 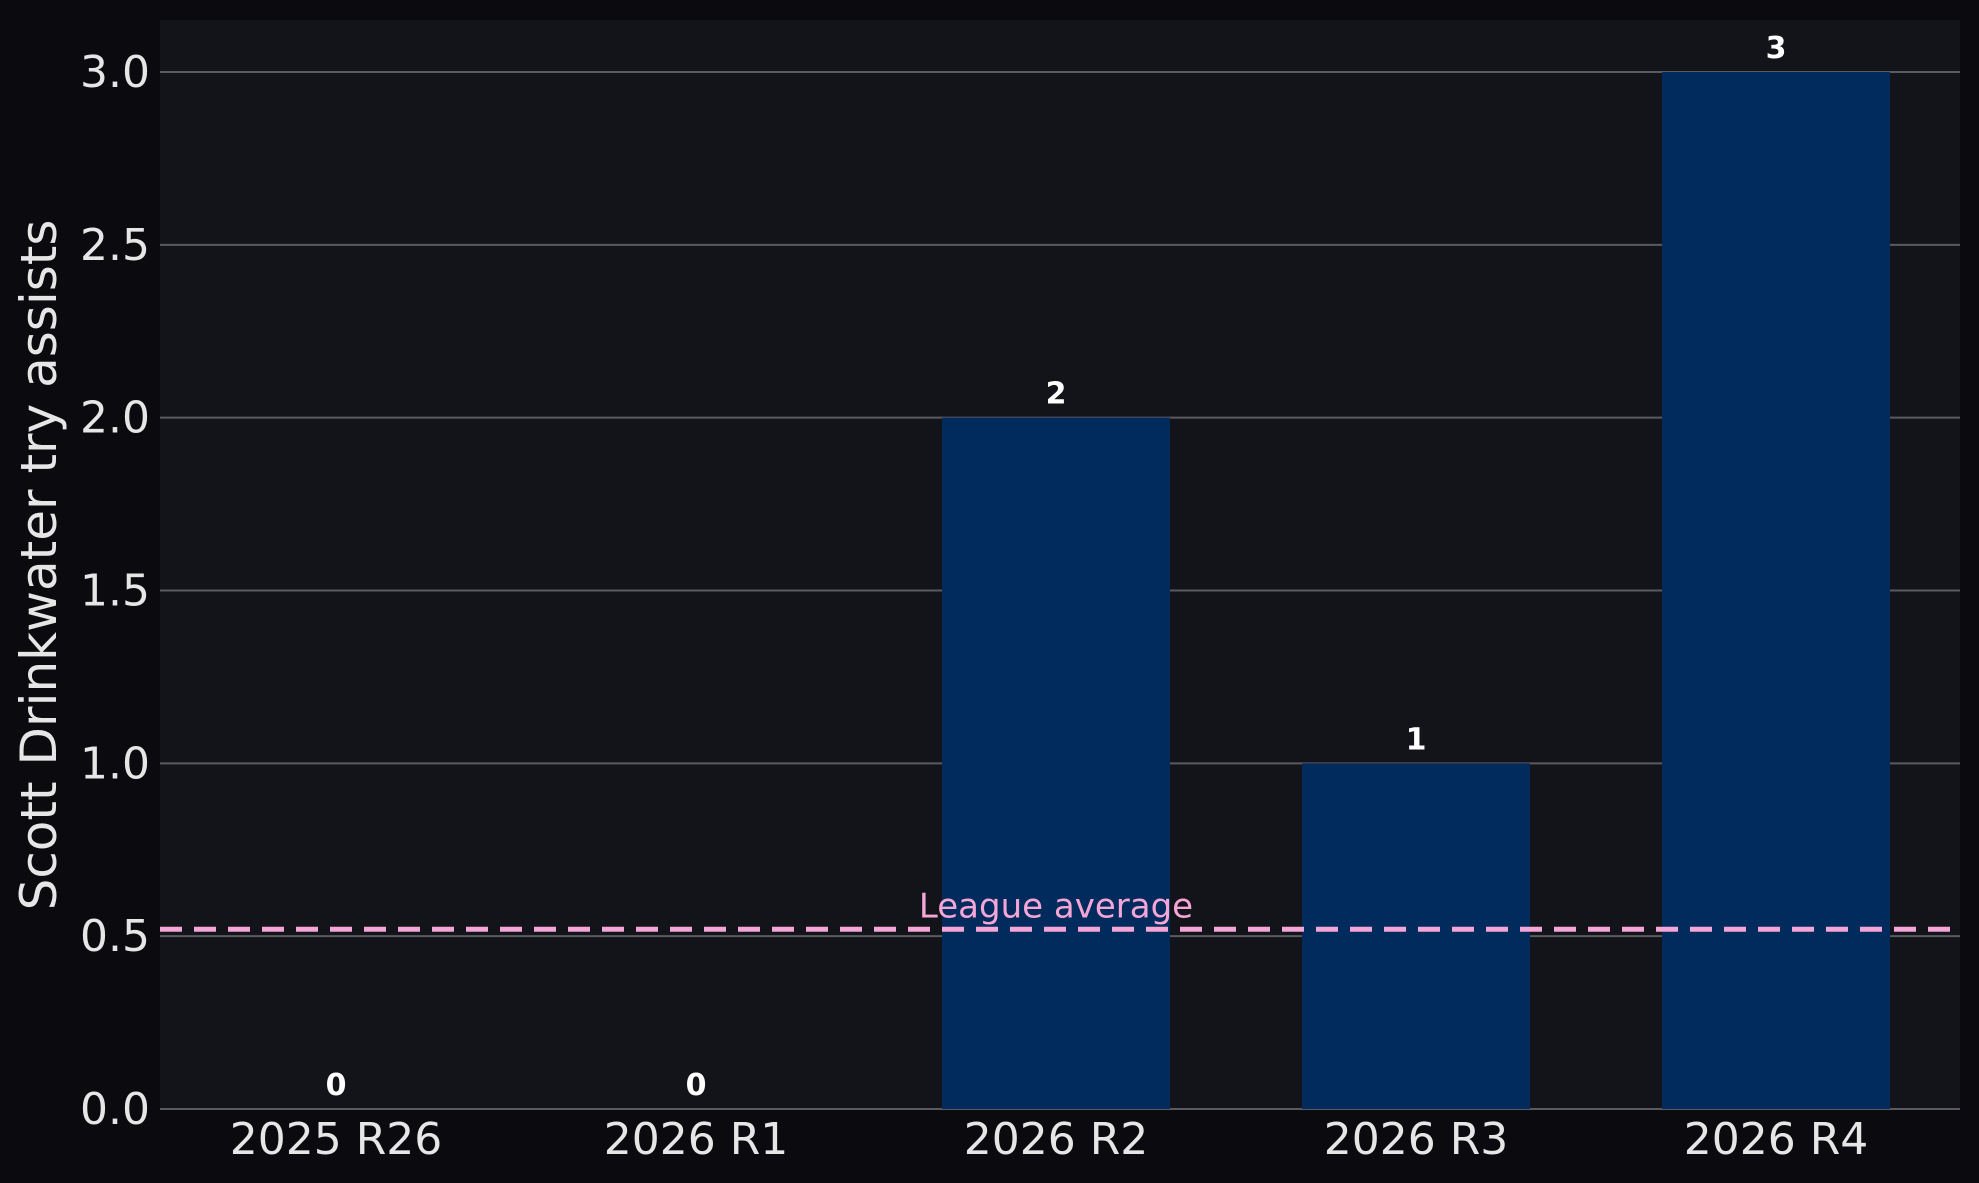 What do you see at coordinates (696, 1139) in the screenshot?
I see `x-tick-label: 2026 R1` at bounding box center [696, 1139].